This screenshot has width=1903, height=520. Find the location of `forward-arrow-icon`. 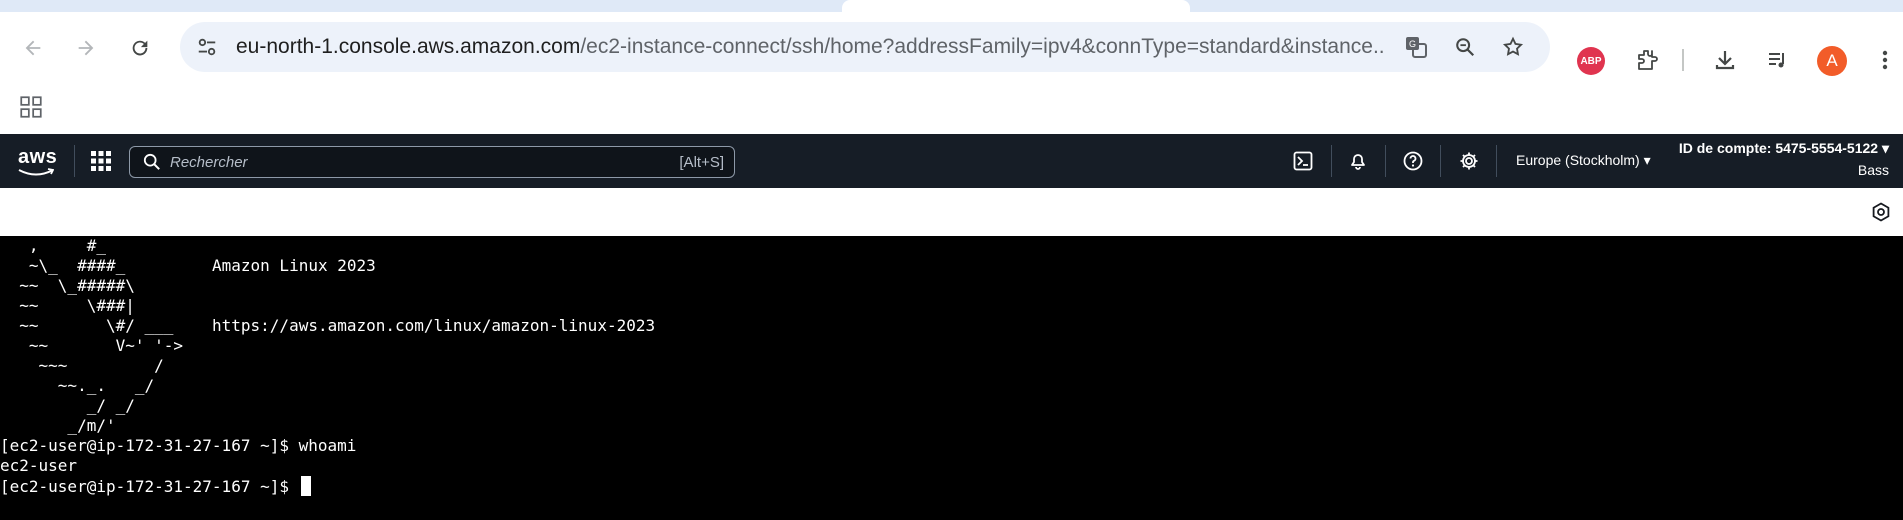

forward-arrow-icon is located at coordinates (86, 48).